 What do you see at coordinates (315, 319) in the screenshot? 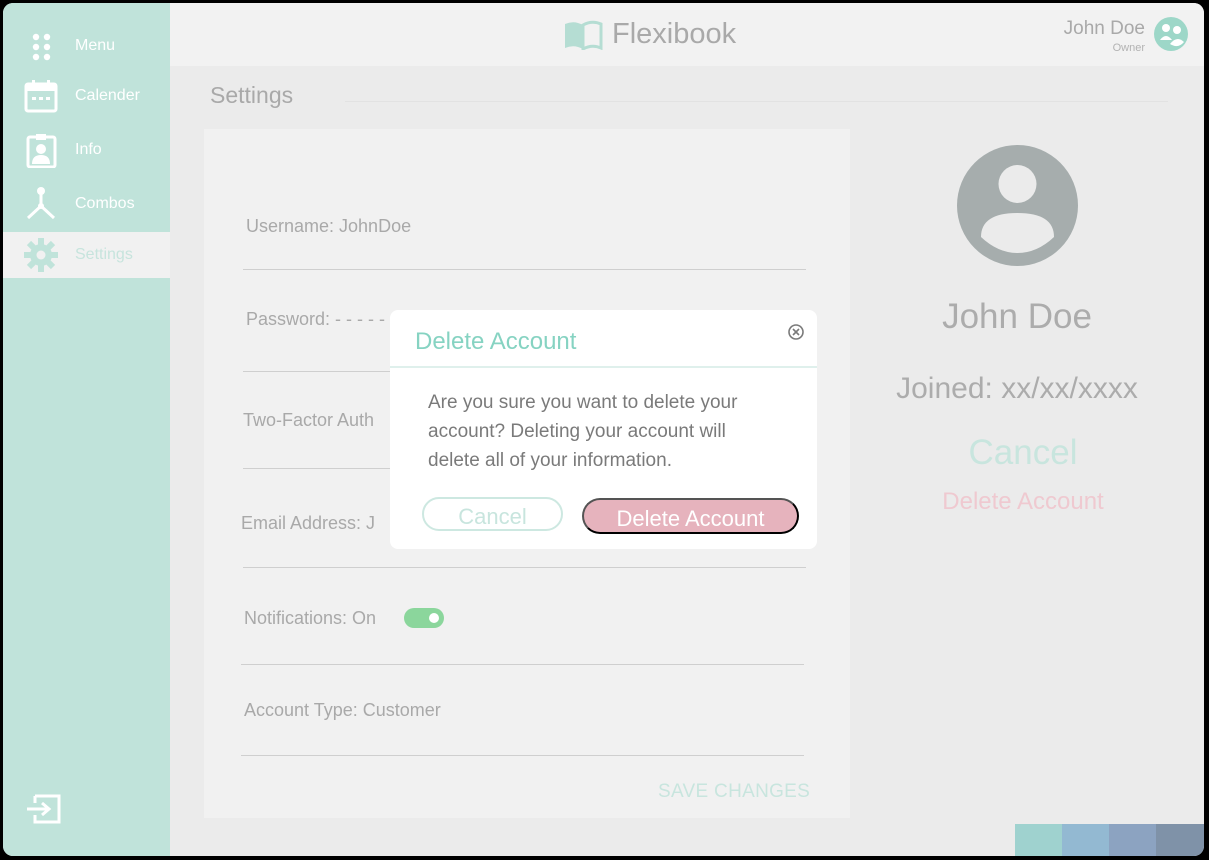
I see `password-field: Password: - - - - -` at bounding box center [315, 319].